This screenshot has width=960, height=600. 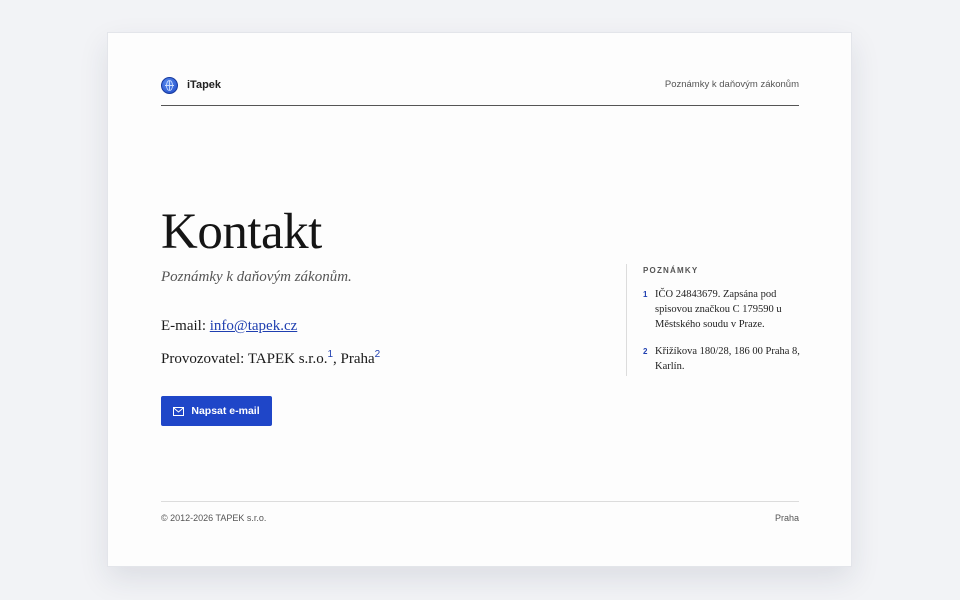 I want to click on operator-line: Provozovatel: TAPEK s.r.o.1, Praha2, so click(x=270, y=358).